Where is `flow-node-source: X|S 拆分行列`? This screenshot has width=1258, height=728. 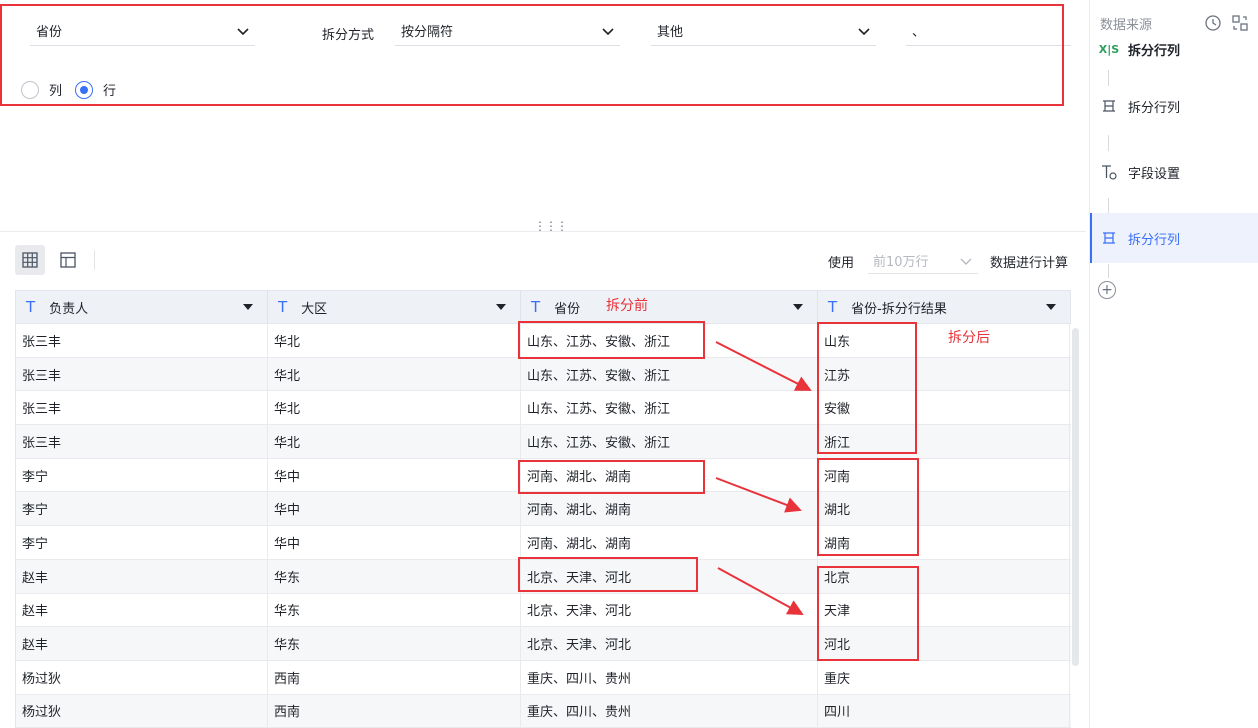
flow-node-source: X|S 拆分行列 is located at coordinates (1174, 49).